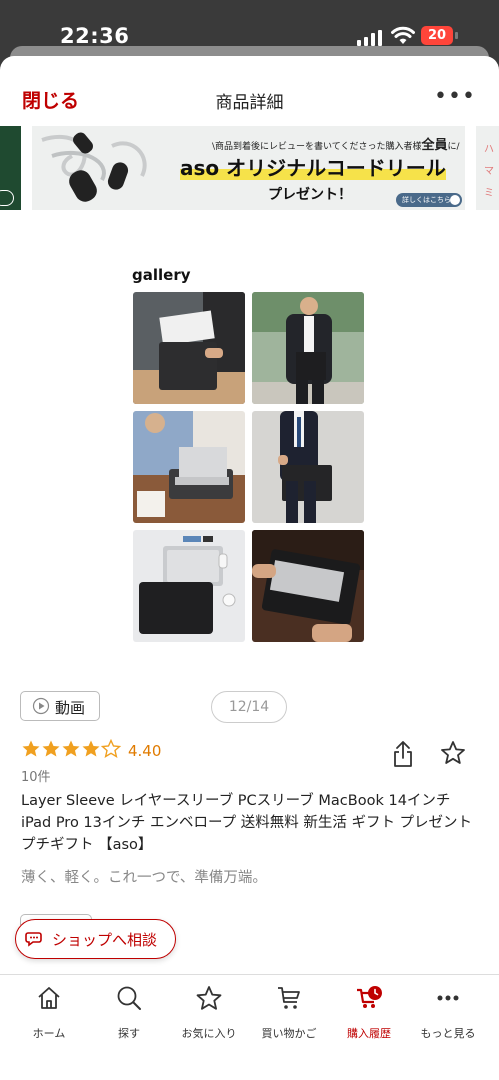 This screenshot has width=499, height=1080. Describe the element at coordinates (336, 168) in the screenshot. I see `banner-headline-text: オリジナルコードリール` at that location.